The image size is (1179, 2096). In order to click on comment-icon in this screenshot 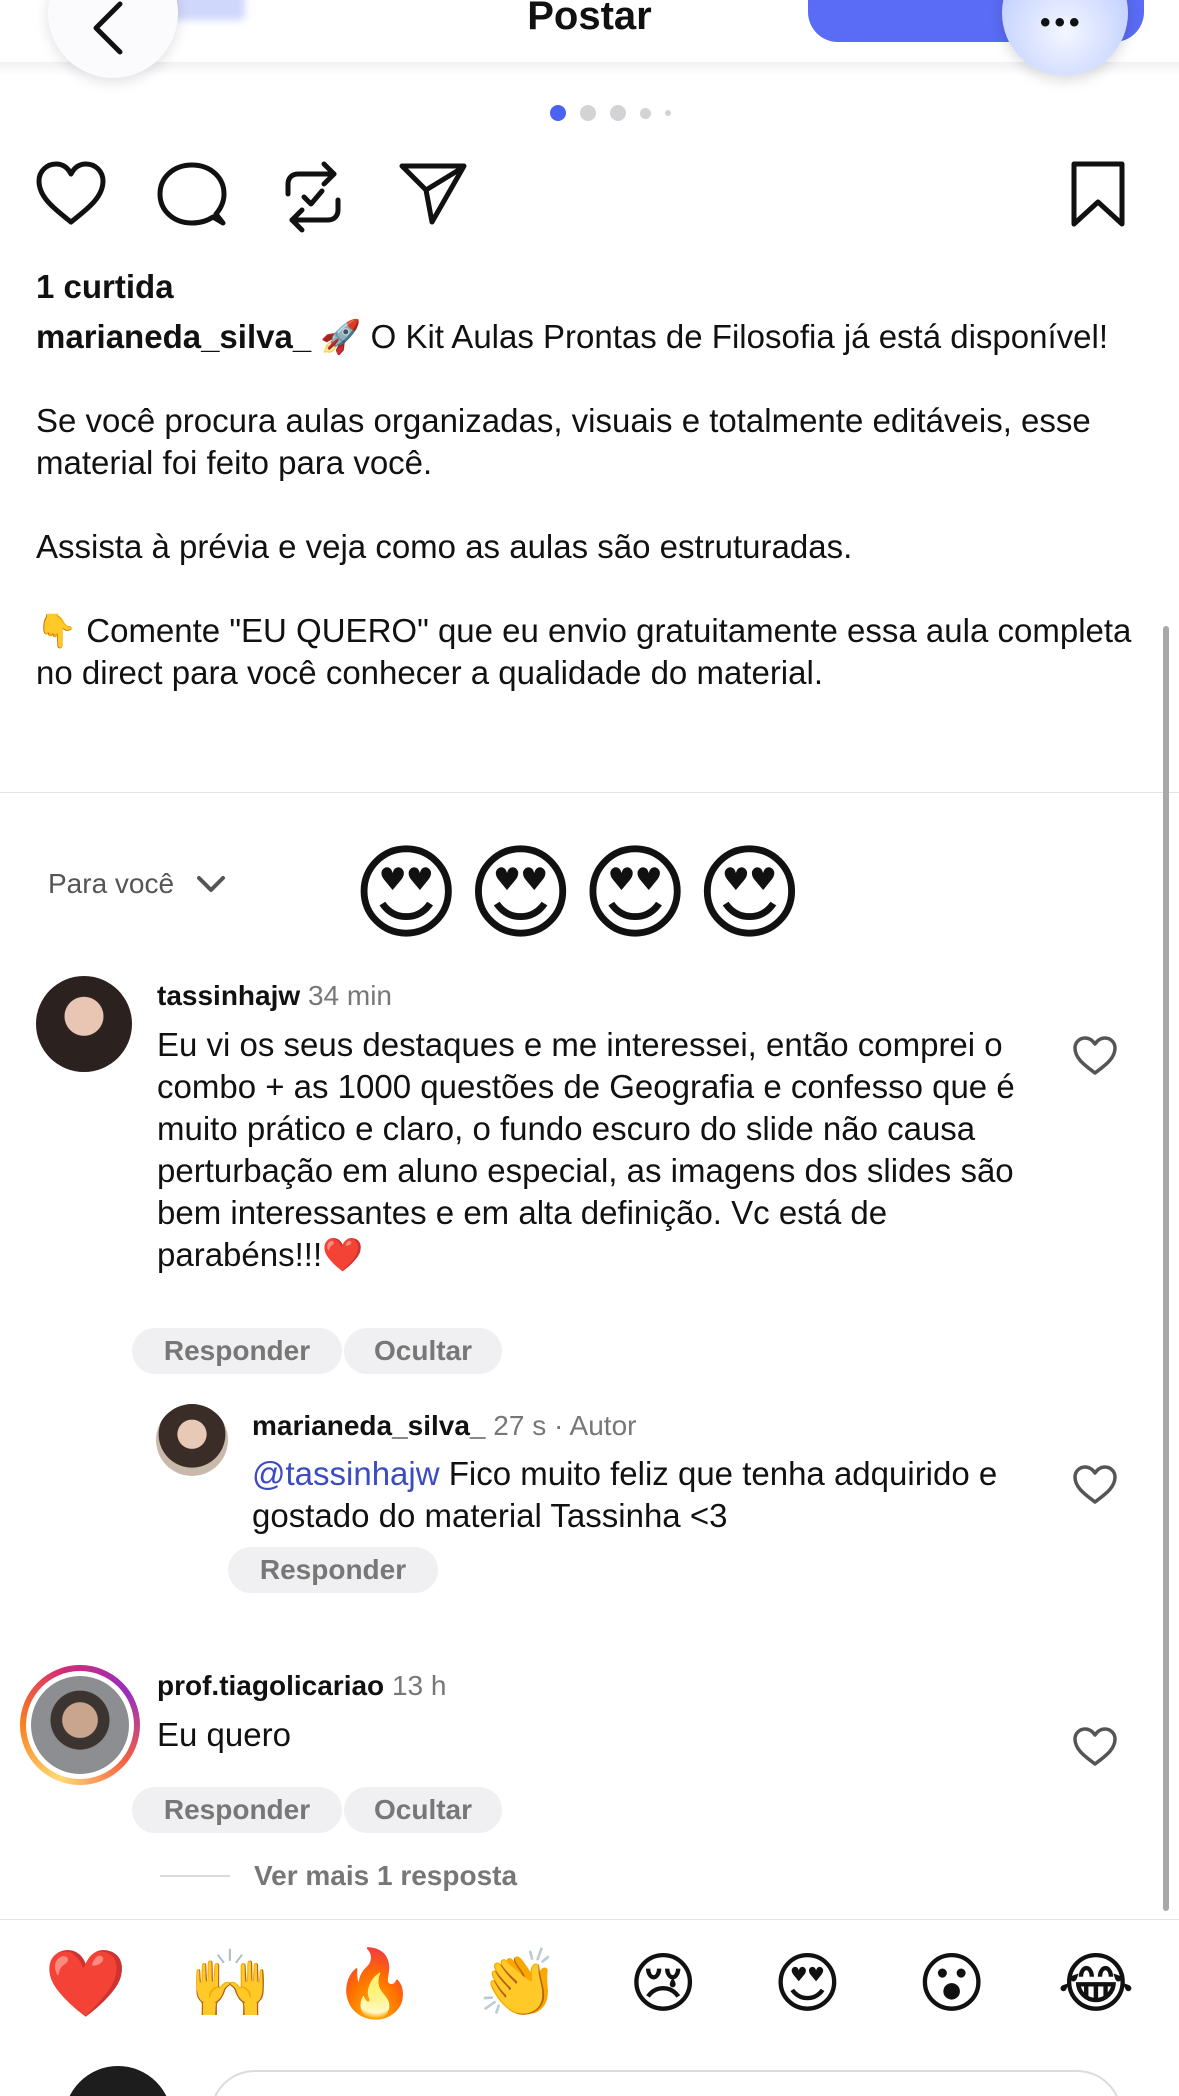, I will do `click(192, 195)`.